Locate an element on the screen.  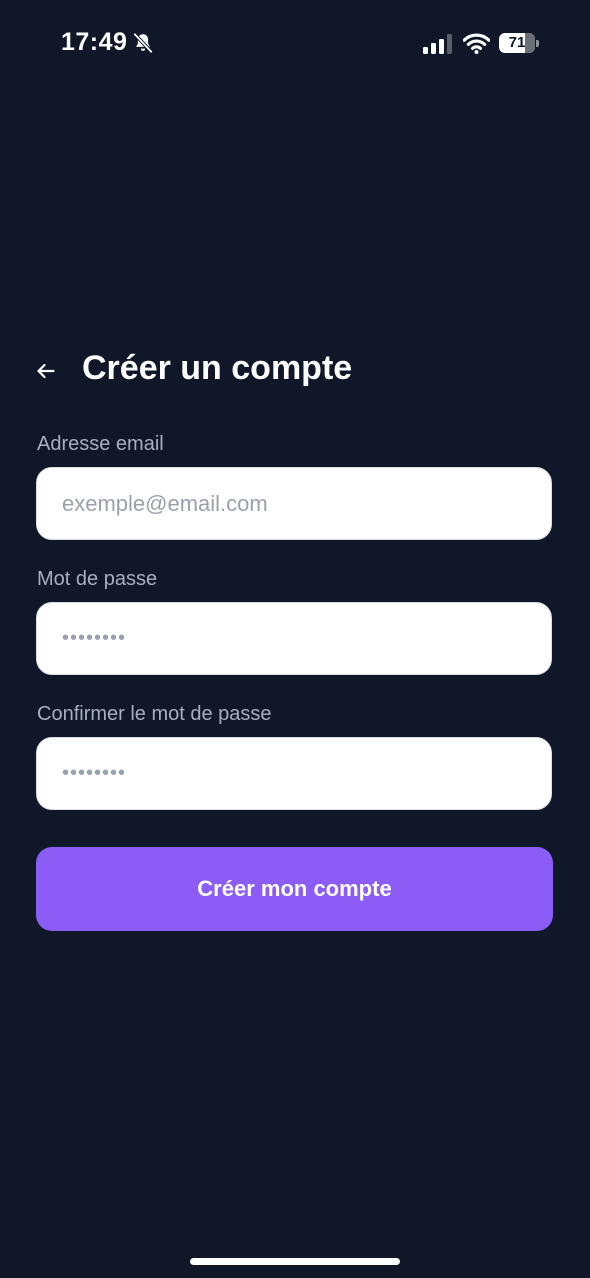
email-placeholder: exemple@email.com is located at coordinates (165, 503).